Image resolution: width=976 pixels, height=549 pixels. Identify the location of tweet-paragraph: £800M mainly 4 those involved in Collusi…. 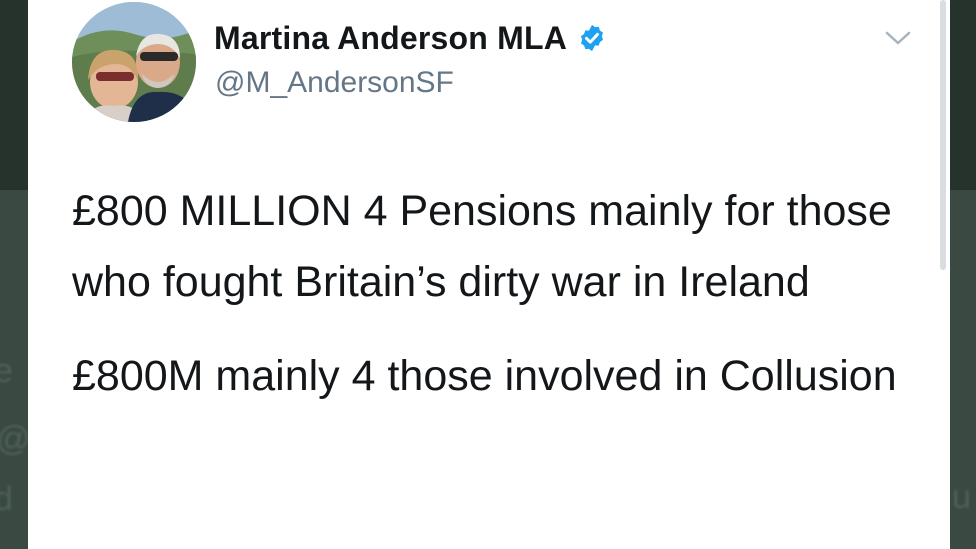
(484, 376).